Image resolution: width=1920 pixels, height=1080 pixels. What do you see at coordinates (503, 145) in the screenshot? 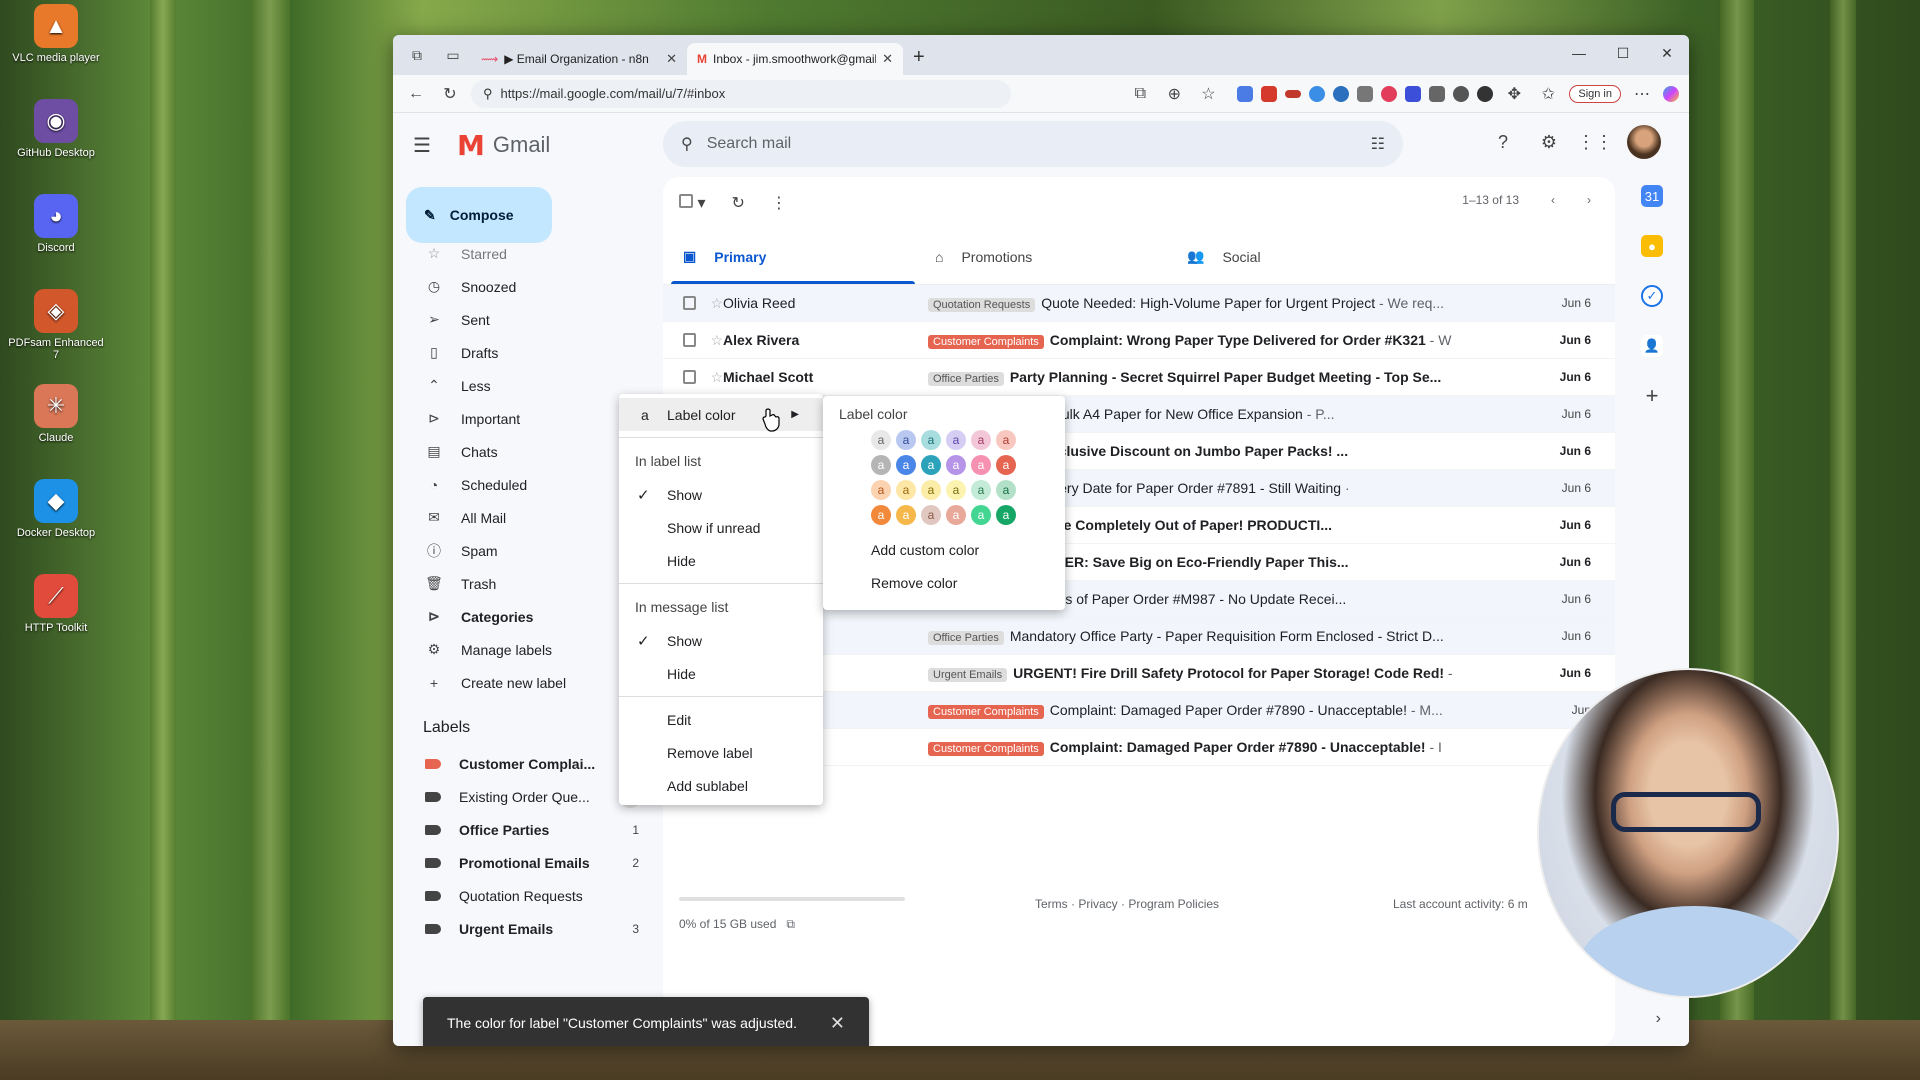
I see `gmail-logo: M Gmail` at bounding box center [503, 145].